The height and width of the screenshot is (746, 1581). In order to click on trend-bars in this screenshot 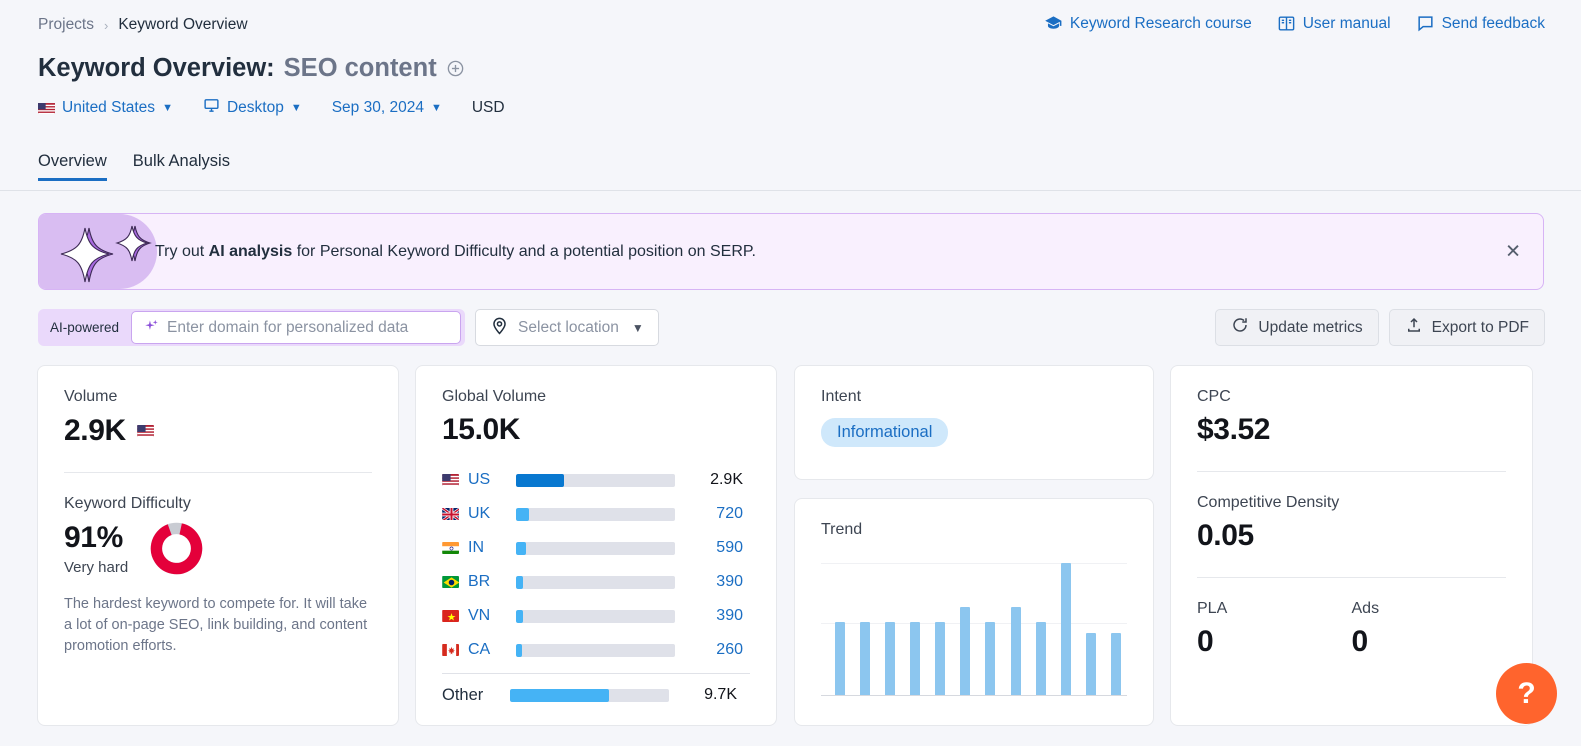, I will do `click(978, 629)`.